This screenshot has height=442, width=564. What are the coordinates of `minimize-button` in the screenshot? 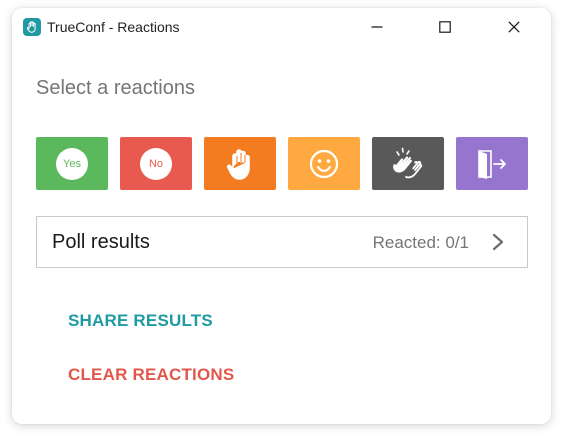 It's located at (377, 27).